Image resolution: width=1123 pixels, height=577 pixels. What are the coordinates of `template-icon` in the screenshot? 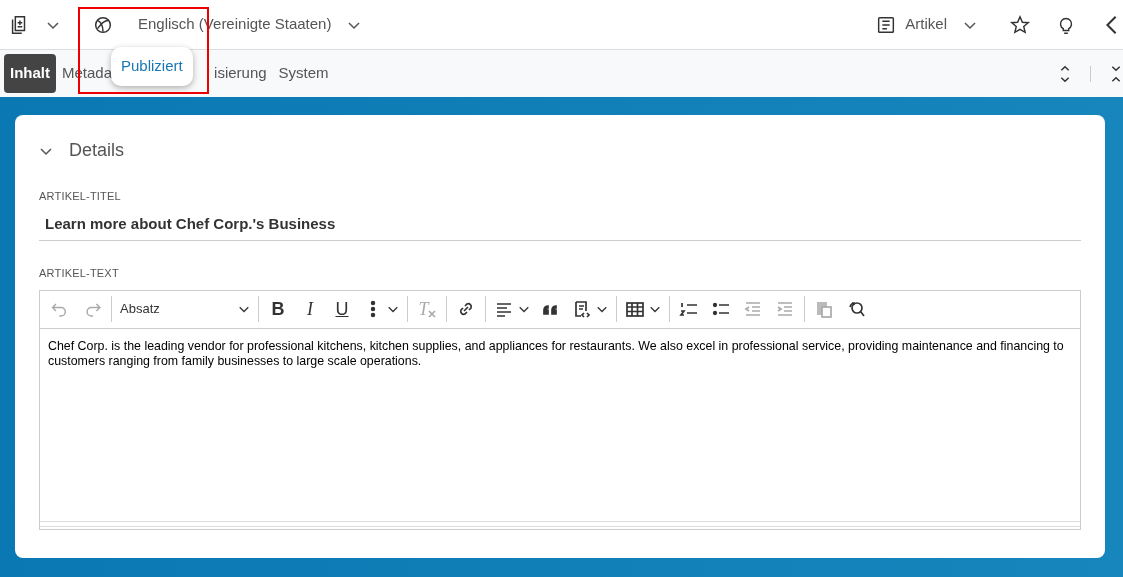 It's located at (582, 309).